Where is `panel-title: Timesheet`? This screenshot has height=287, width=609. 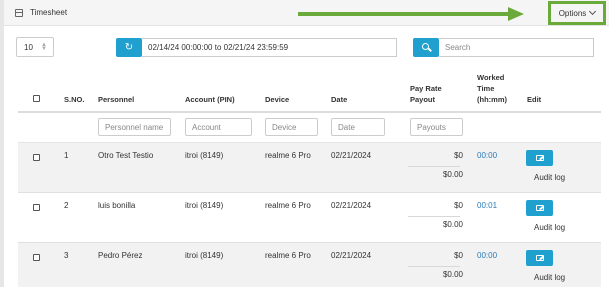 panel-title: Timesheet is located at coordinates (49, 12).